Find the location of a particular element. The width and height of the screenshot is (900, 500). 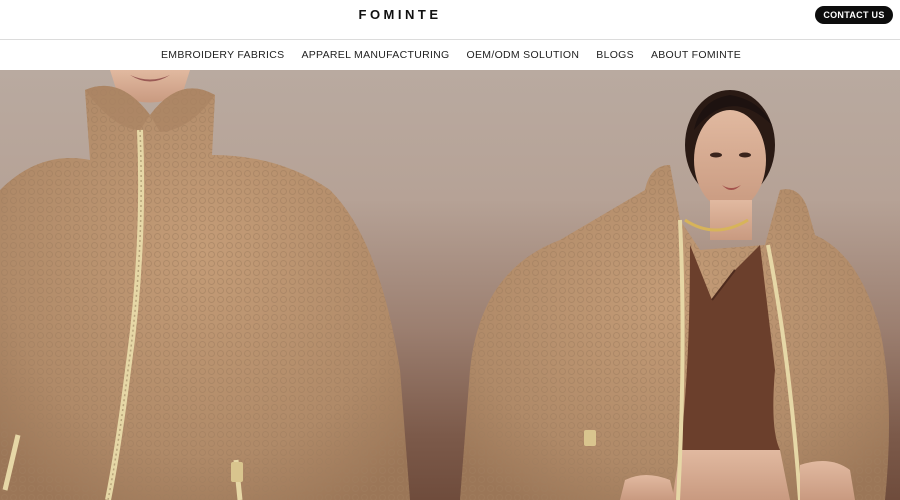

brand-logo: FOMINTE is located at coordinates (400, 15).